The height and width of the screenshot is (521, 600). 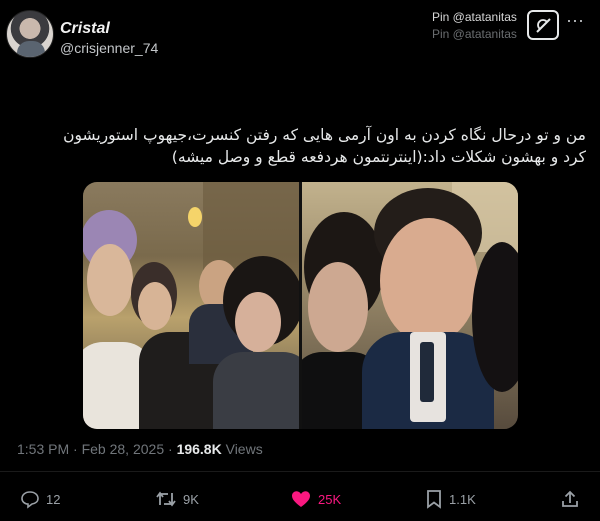 I want to click on heart-icon, so click(x=301, y=499).